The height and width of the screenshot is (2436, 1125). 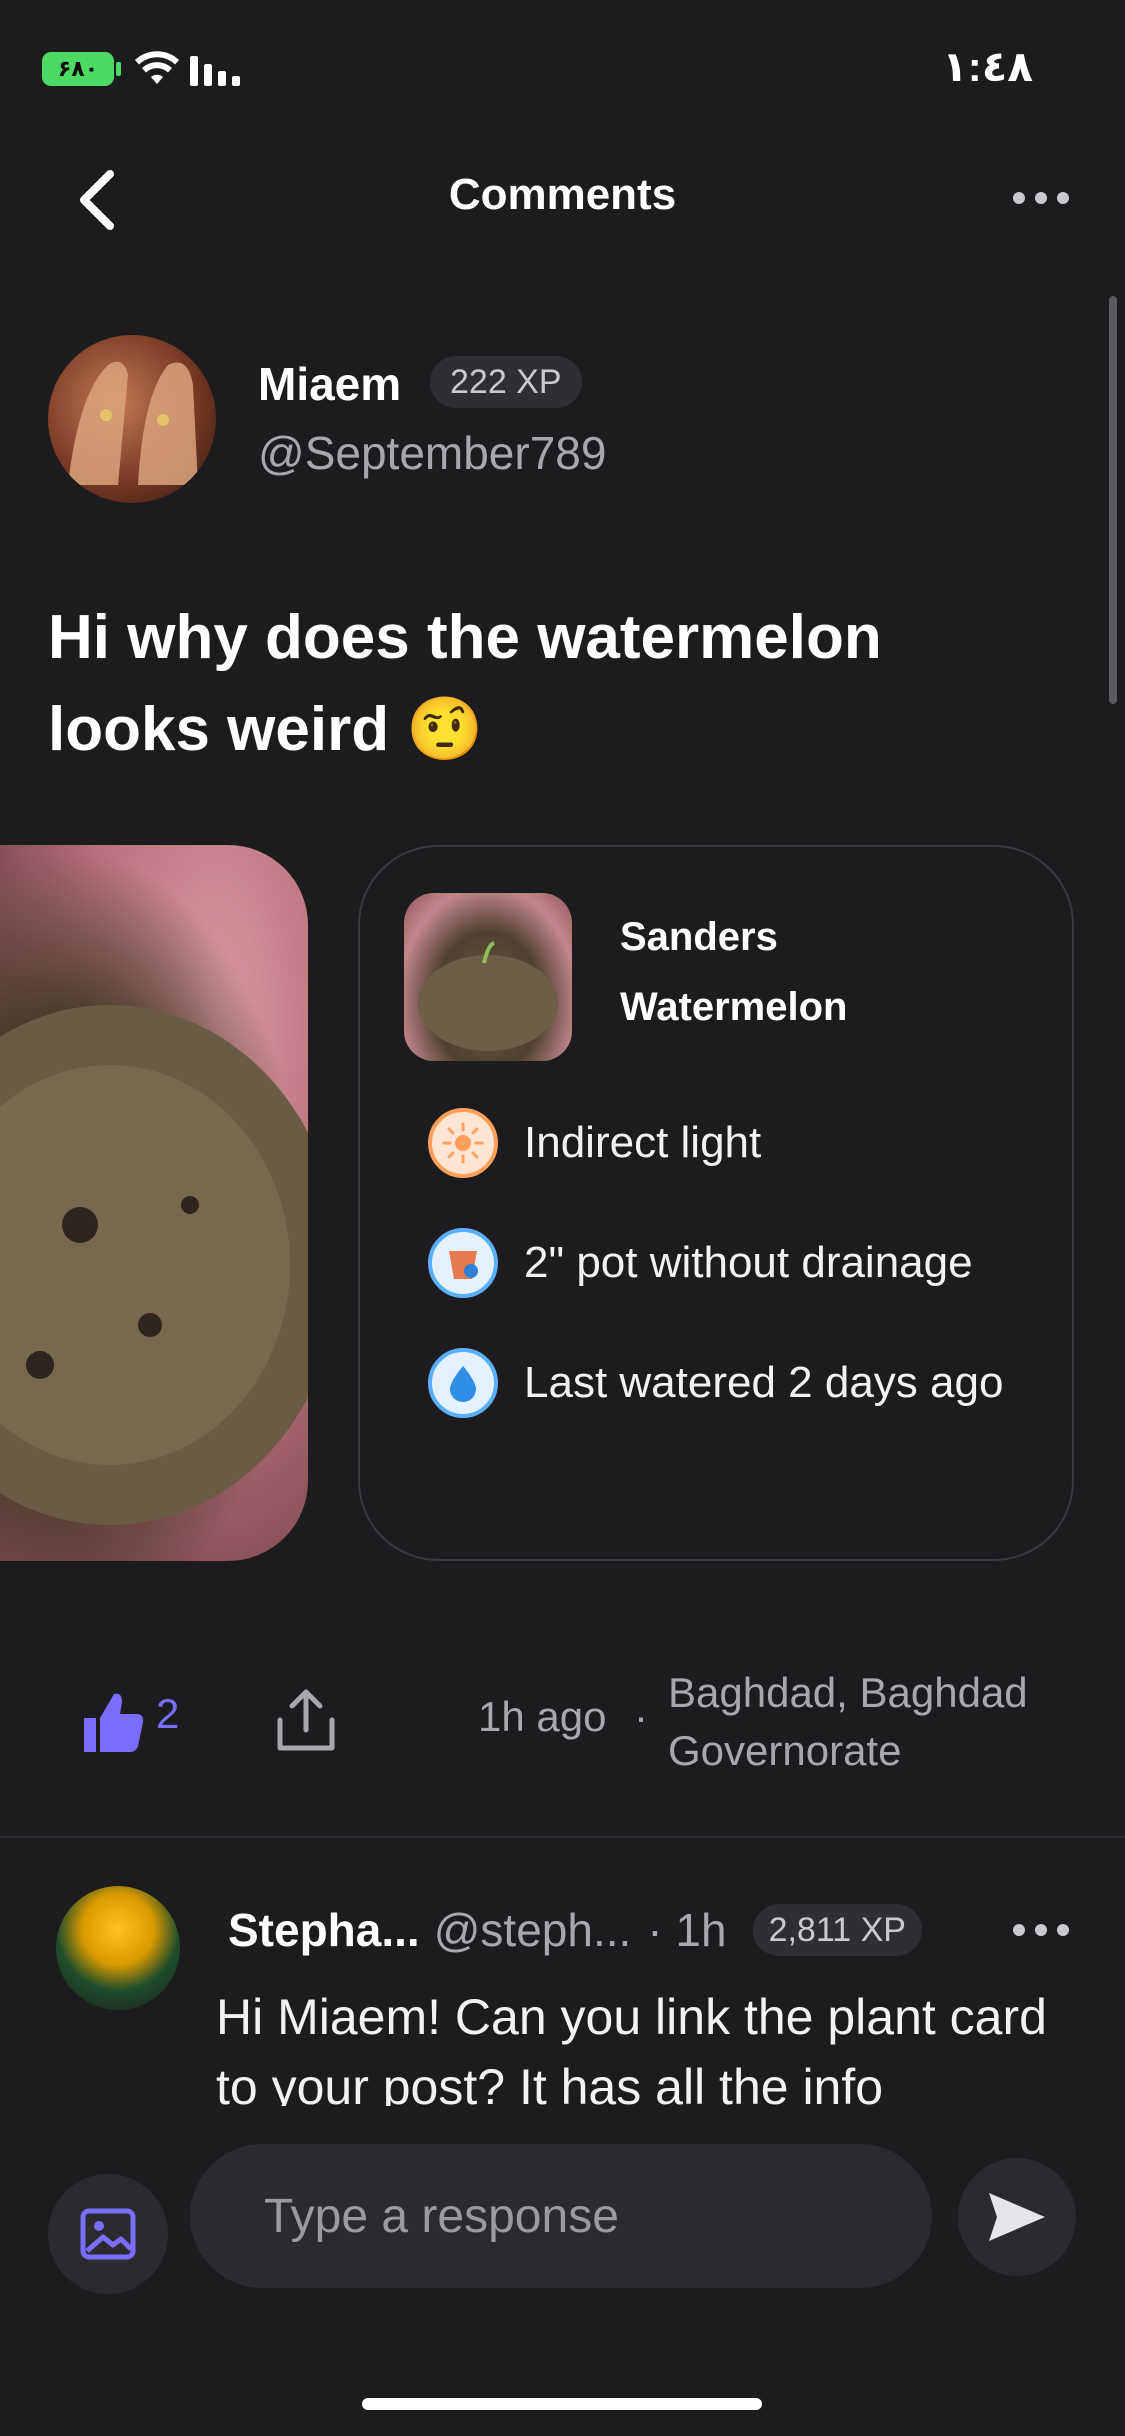 I want to click on post-location: Baghdad, Baghdad Governorate, so click(x=878, y=1722).